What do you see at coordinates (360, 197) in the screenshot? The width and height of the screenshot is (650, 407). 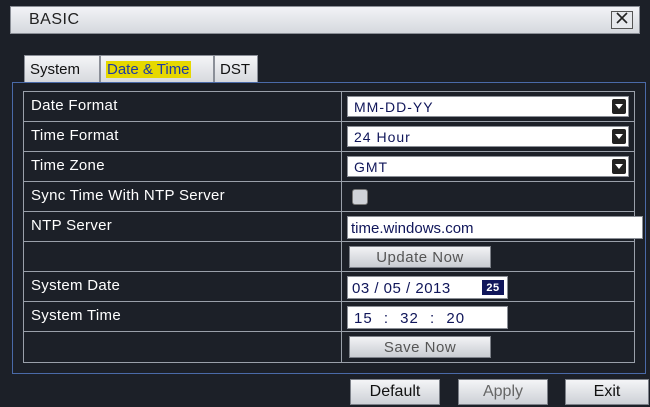 I see `ntp-sync-checkbox` at bounding box center [360, 197].